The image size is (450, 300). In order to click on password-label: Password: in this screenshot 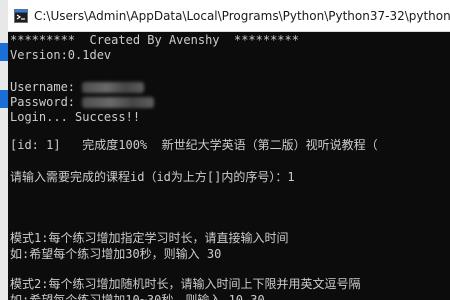, I will do `click(46, 102)`.